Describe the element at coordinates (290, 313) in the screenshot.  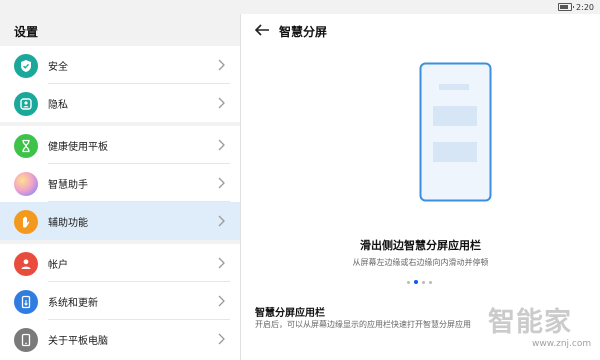
I see `setting-title: 智慧分屏应用栏` at that location.